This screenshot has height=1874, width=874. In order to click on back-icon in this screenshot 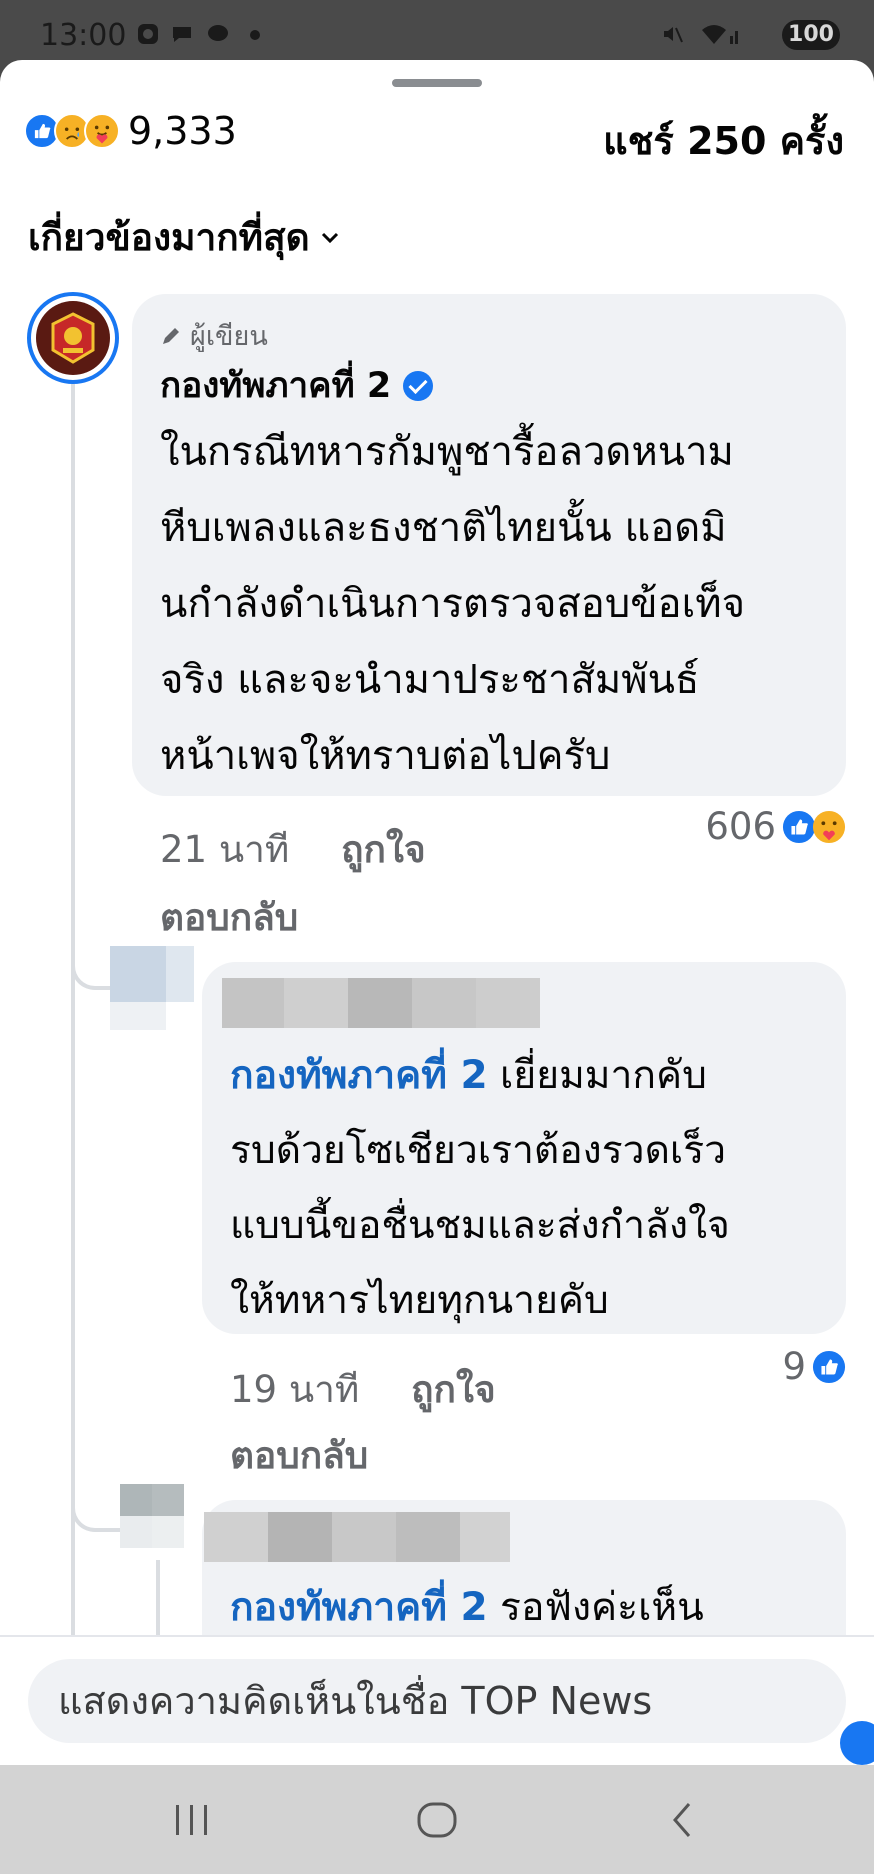, I will do `click(682, 1820)`.